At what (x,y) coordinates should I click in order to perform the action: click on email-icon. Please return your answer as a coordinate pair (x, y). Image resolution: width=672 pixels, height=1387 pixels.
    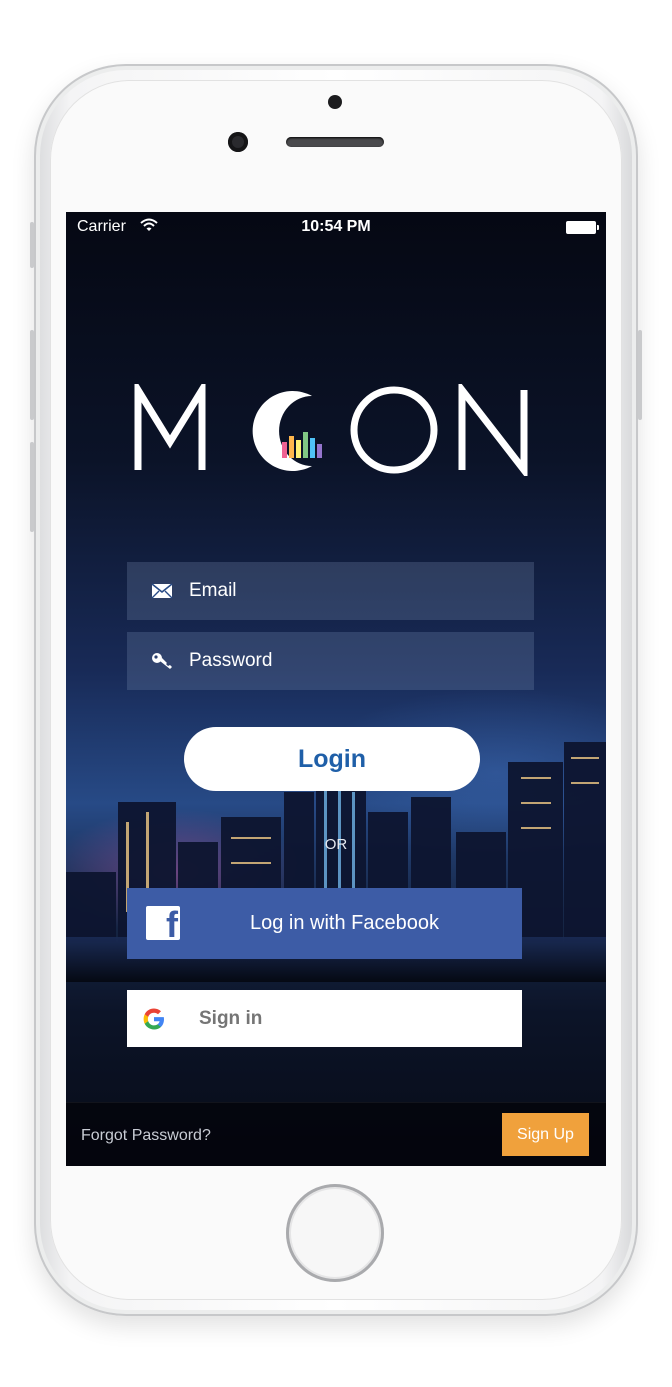
    Looking at the image, I should click on (162, 591).